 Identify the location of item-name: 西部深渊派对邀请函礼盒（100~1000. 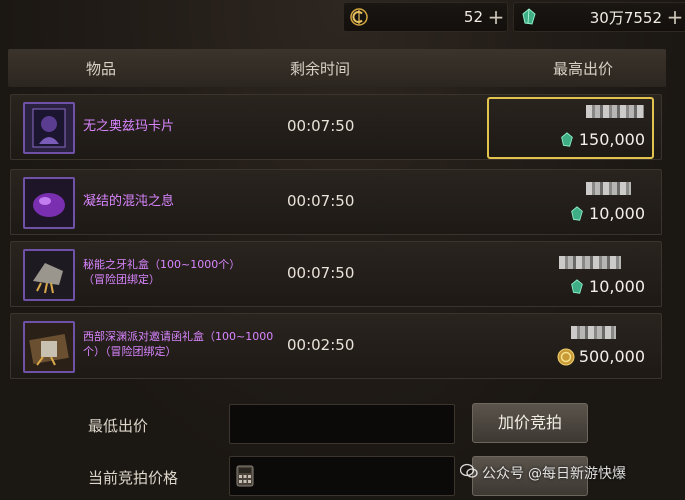
(178, 336).